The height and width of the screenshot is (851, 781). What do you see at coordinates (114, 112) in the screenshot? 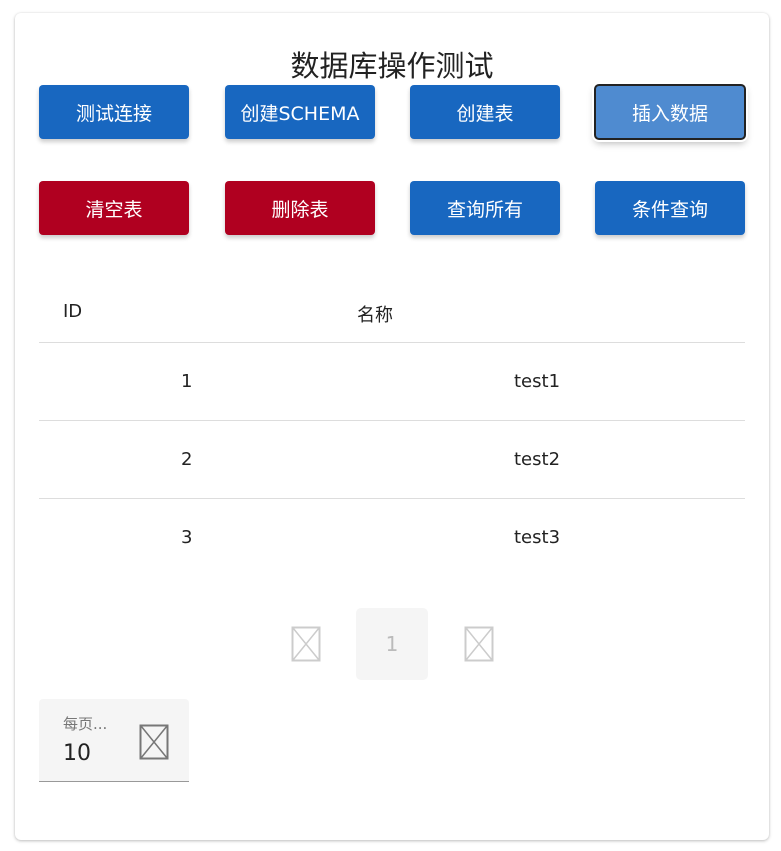
I see `test-connection-button: 测试连接` at bounding box center [114, 112].